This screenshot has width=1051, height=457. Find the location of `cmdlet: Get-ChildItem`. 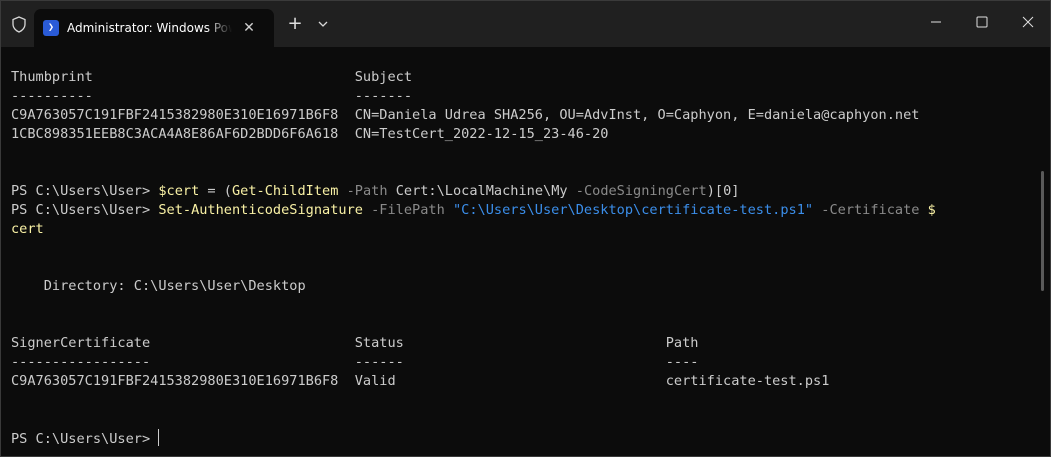

cmdlet: Get-ChildItem is located at coordinates (285, 191).